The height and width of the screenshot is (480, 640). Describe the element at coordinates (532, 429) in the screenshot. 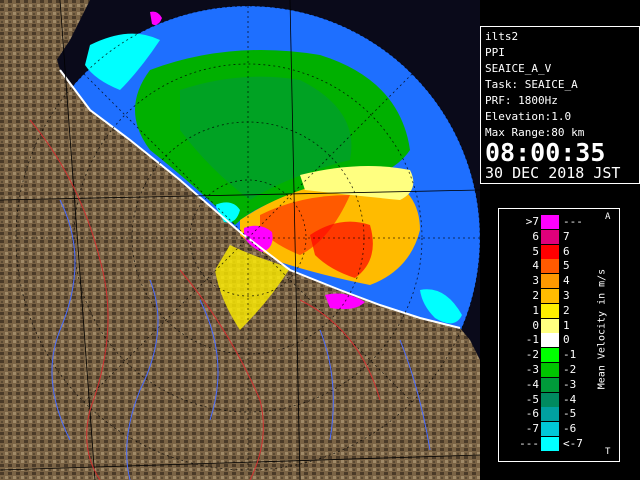

I see `legend-lower-bound: -7` at that location.